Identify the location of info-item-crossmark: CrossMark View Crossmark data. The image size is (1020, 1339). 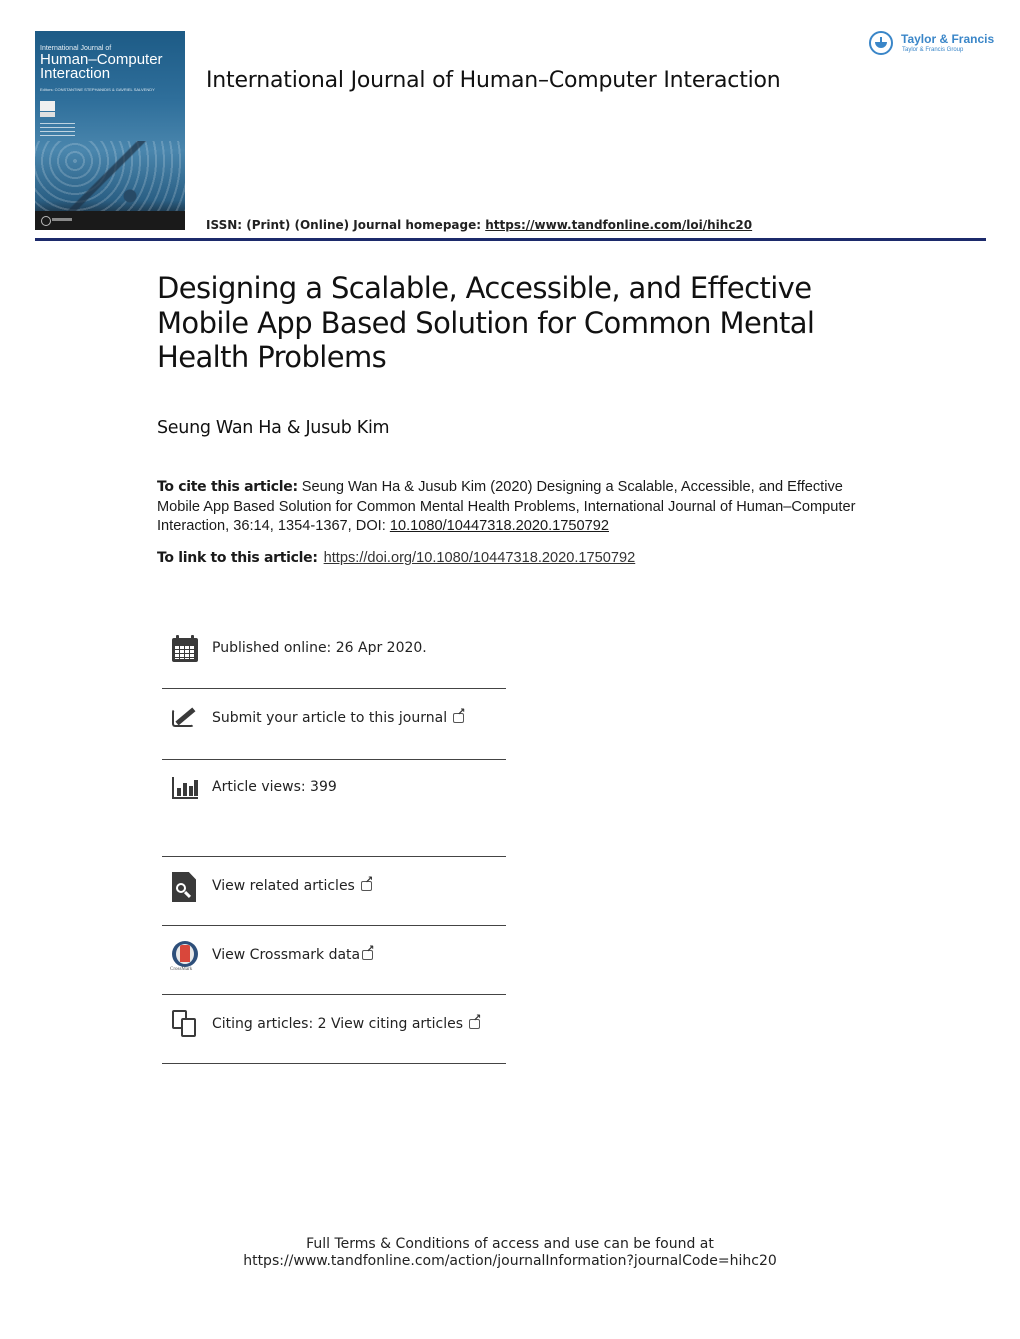
(334, 955).